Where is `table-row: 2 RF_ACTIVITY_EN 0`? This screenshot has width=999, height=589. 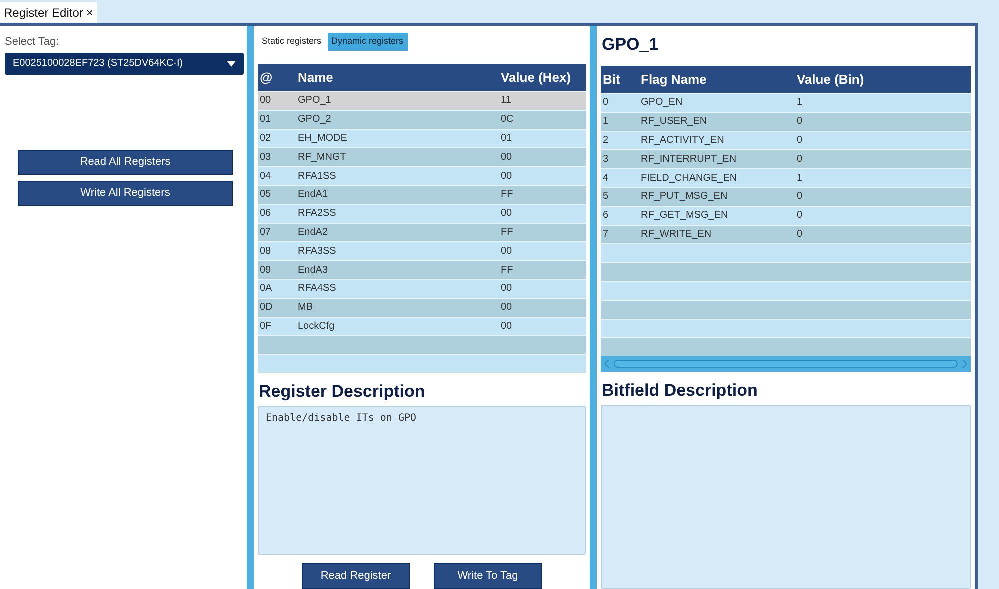
table-row: 2 RF_ACTIVITY_EN 0 is located at coordinates (786, 140).